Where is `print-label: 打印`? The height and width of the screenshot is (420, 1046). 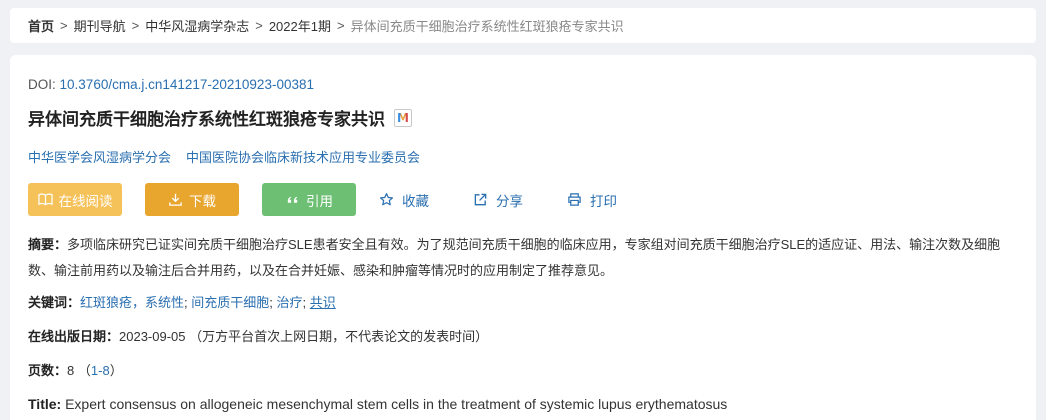
print-label: 打印 is located at coordinates (603, 201).